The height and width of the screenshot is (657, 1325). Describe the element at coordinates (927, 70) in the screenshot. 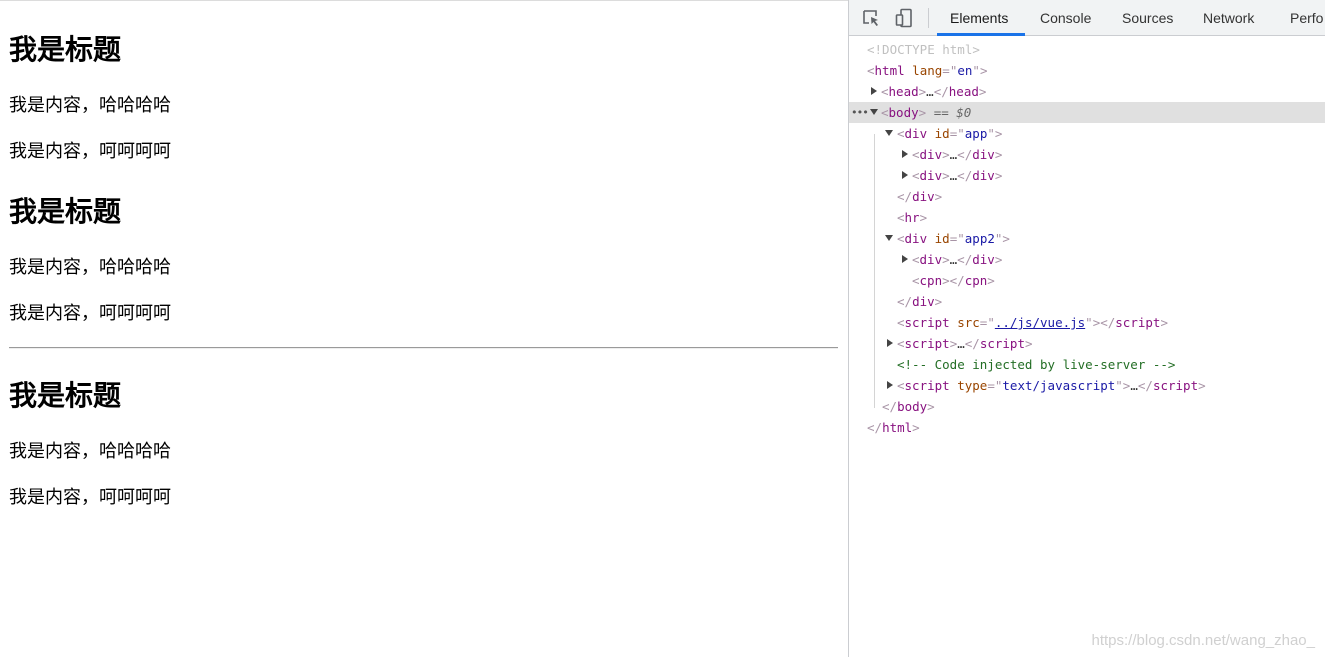

I see `html-open-tag: <html lang="en">` at that location.